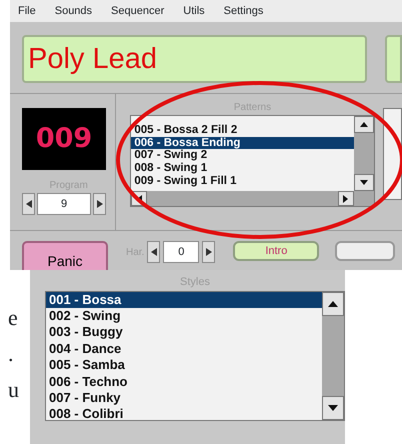 Image resolution: width=402 pixels, height=444 pixels. What do you see at coordinates (244, 11) in the screenshot?
I see `menu-item: Settings` at bounding box center [244, 11].